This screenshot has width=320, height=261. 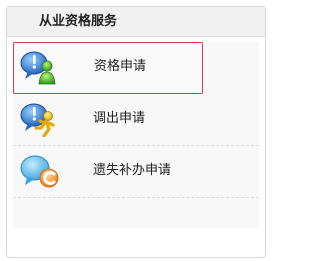 I want to click on user-run-icon, so click(x=37, y=120).